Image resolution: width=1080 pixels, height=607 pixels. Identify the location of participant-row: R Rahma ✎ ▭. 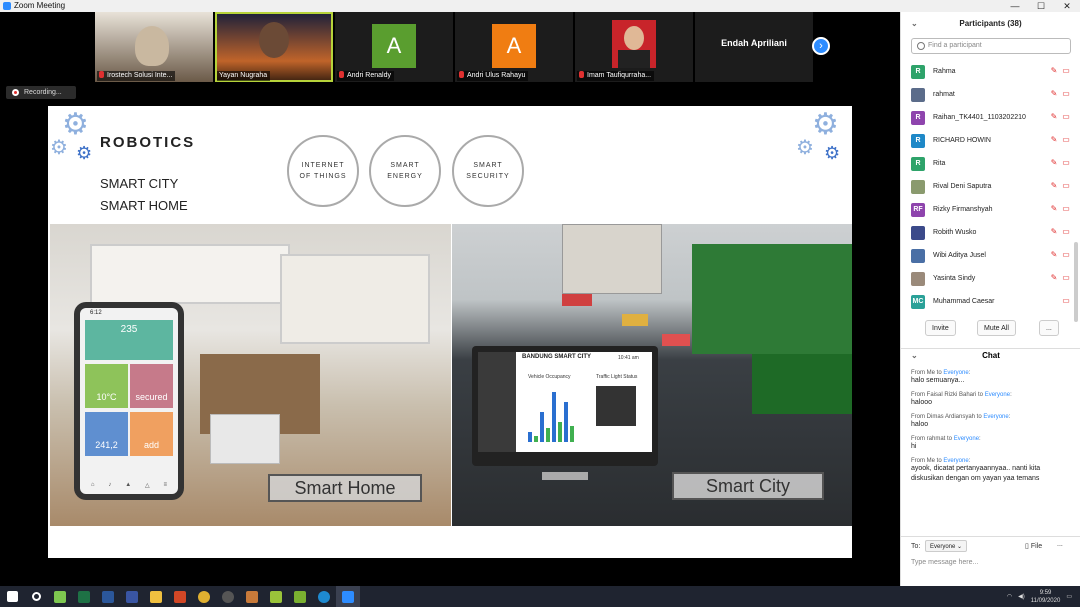
(987, 71).